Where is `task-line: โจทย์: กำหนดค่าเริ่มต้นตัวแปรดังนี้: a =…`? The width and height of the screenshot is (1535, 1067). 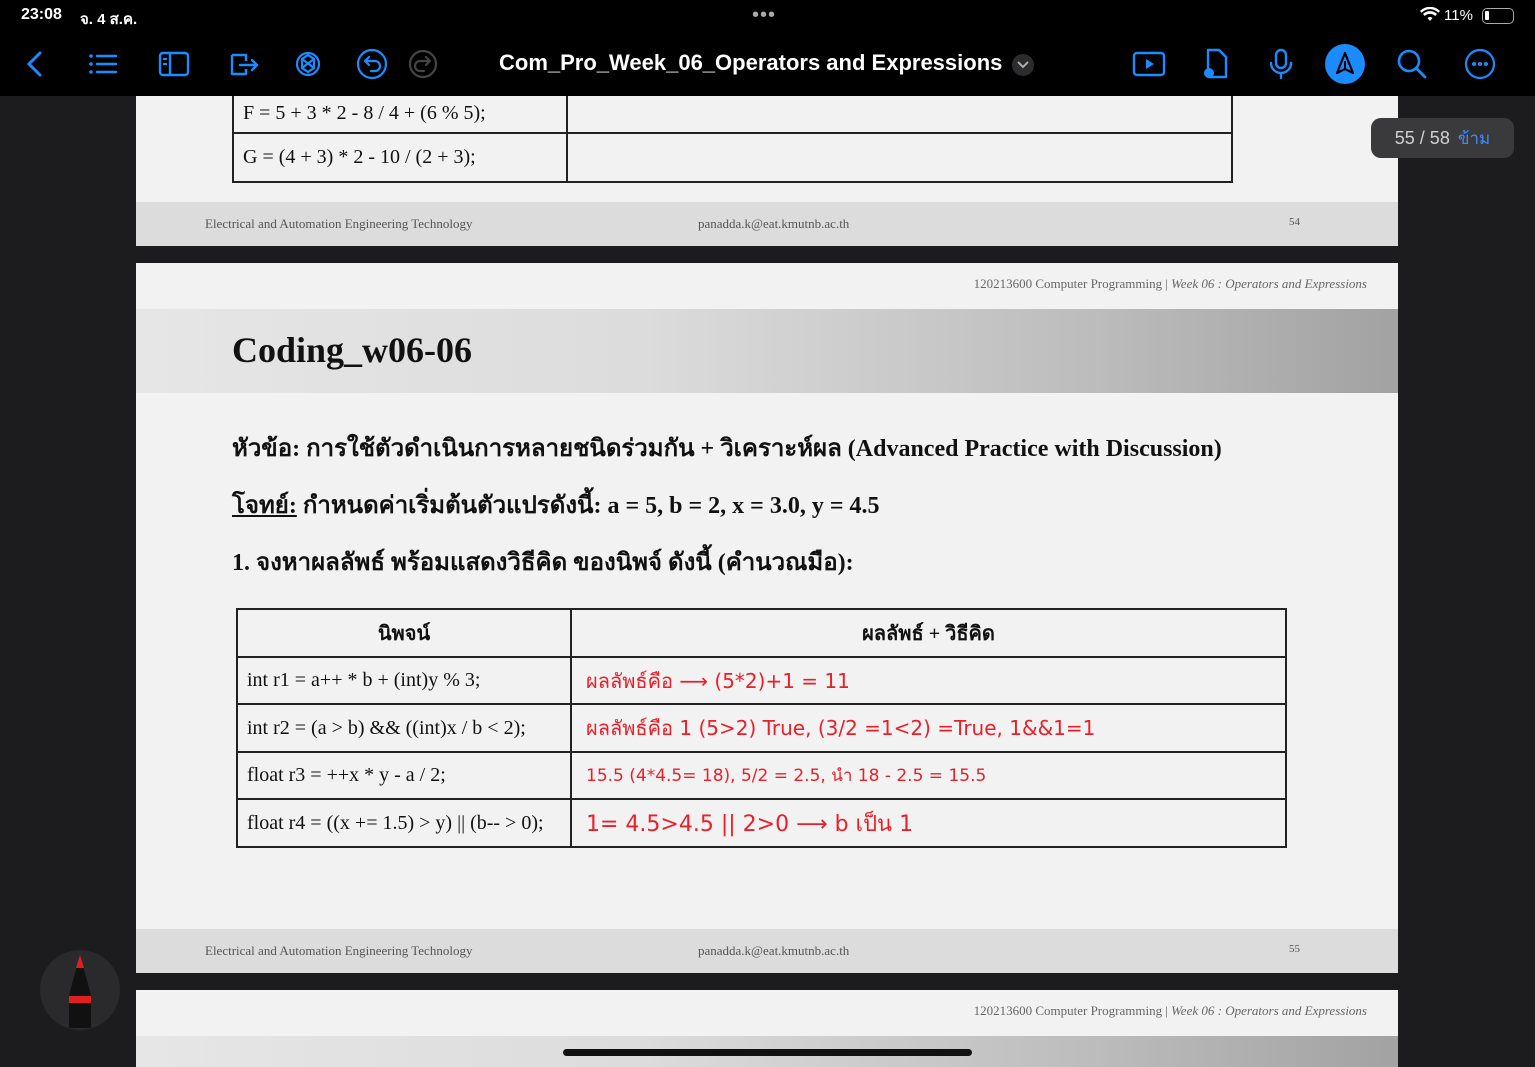
task-line: โจทย์: กำหนดค่าเริ่มต้นตัวแปรดังนี้: a =… is located at coordinates (556, 504).